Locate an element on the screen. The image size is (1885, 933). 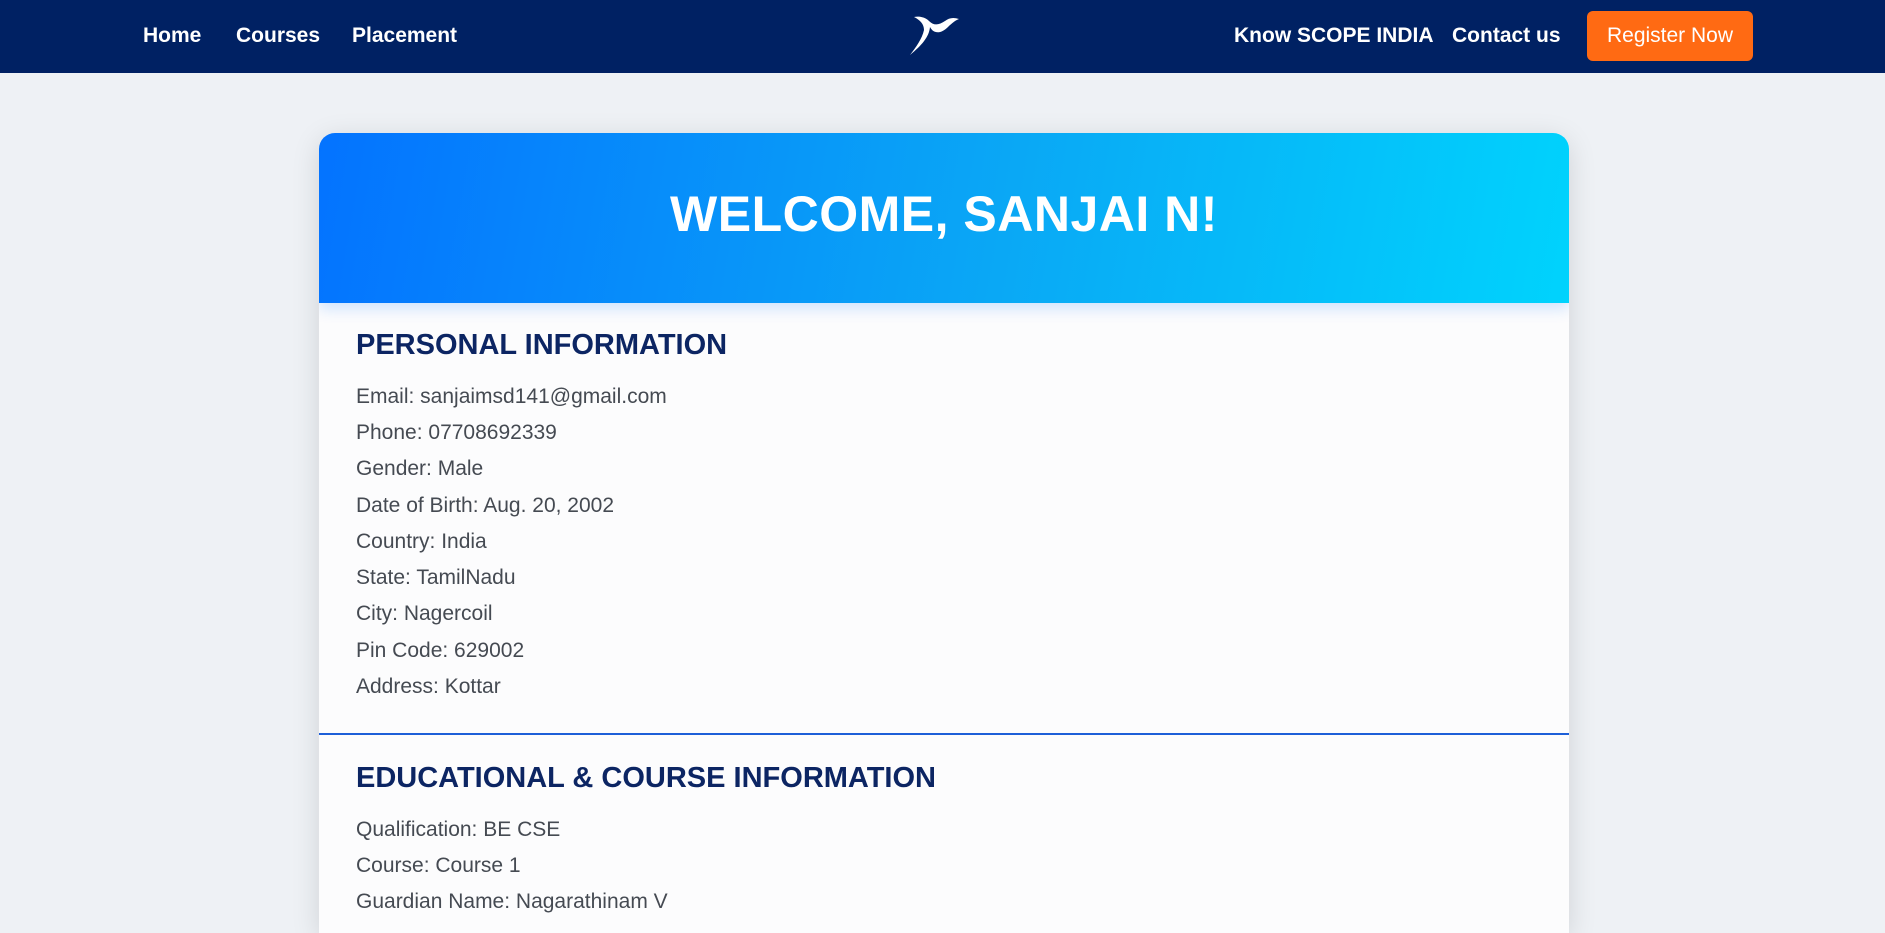
nav-know-scope-india-link: Know SCOPE INDIA is located at coordinates (1334, 36).